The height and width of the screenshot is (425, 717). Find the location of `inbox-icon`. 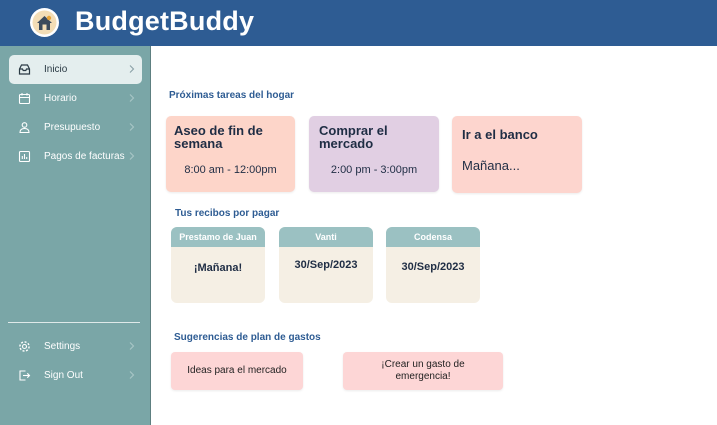

inbox-icon is located at coordinates (24, 69).